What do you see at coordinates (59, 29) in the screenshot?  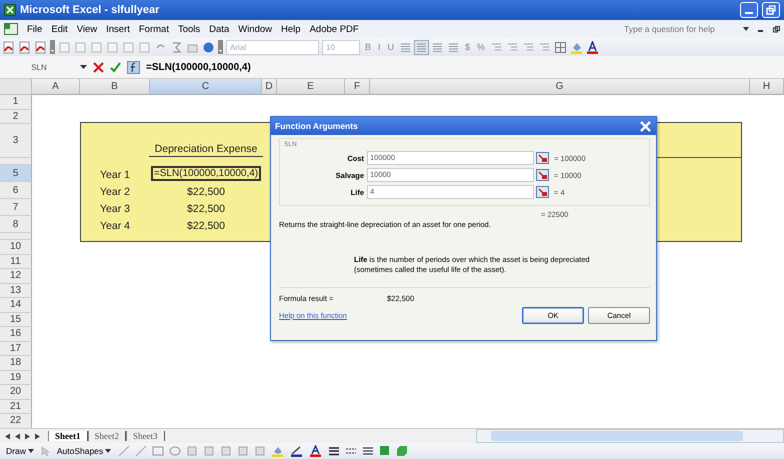 I see `menu-item: Edit` at bounding box center [59, 29].